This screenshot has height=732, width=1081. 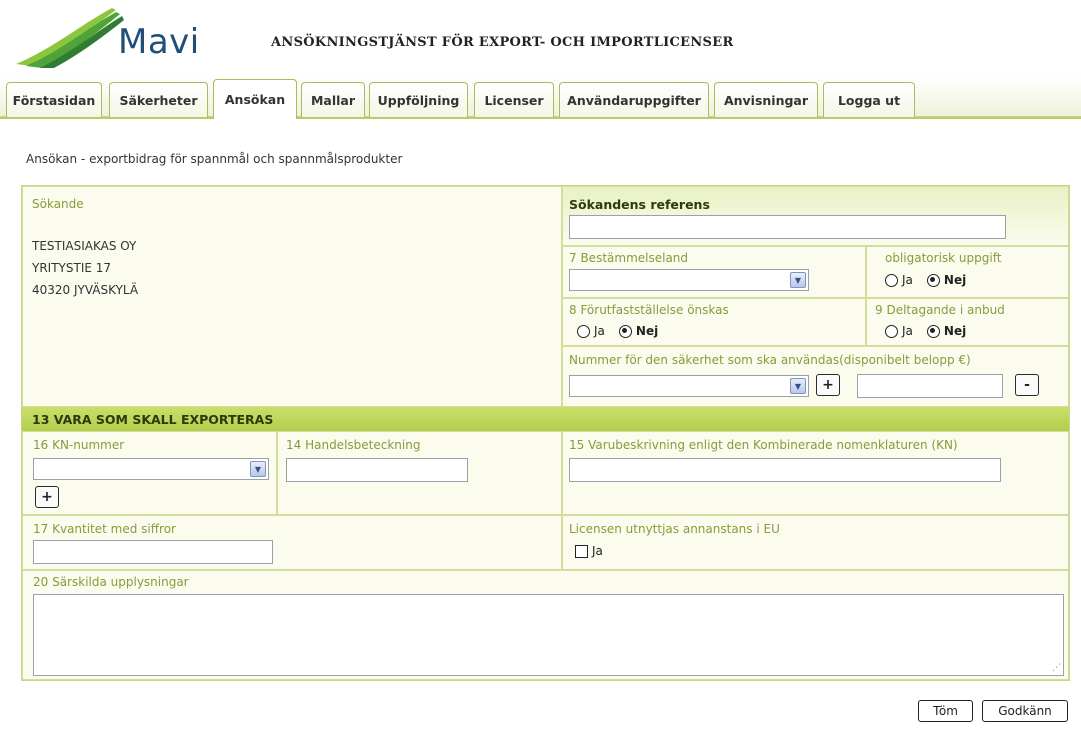 What do you see at coordinates (255, 99) in the screenshot?
I see `tab-ansokan: Ansökan` at bounding box center [255, 99].